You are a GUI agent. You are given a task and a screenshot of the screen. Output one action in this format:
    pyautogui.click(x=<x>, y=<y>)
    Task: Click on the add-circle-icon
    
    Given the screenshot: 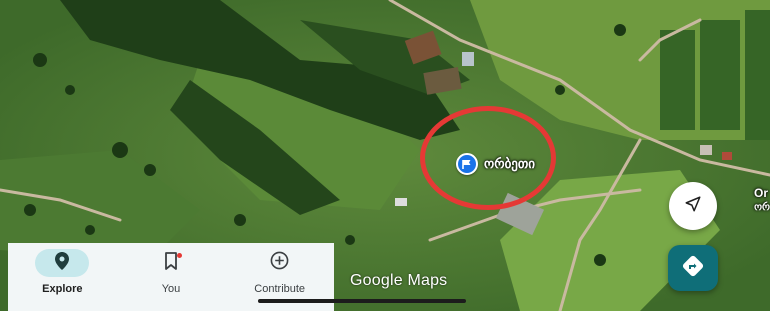 What is the action you would take?
    pyautogui.click(x=279, y=263)
    